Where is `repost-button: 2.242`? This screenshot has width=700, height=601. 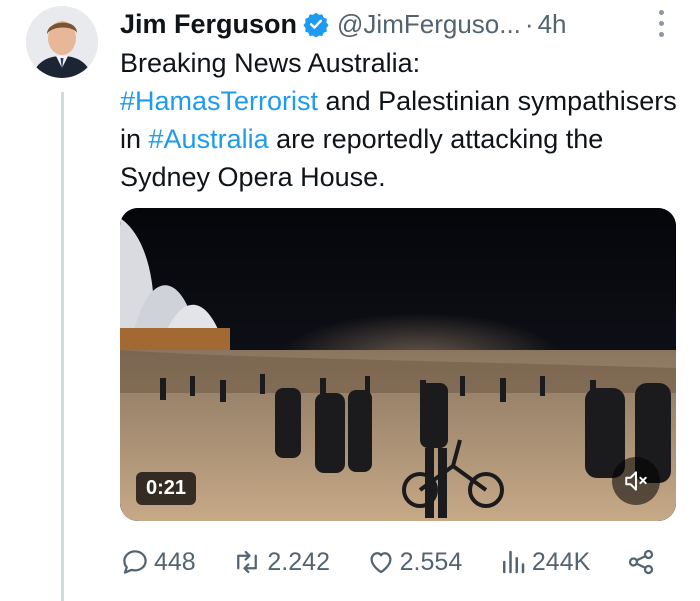
repost-button: 2.242 is located at coordinates (280, 562).